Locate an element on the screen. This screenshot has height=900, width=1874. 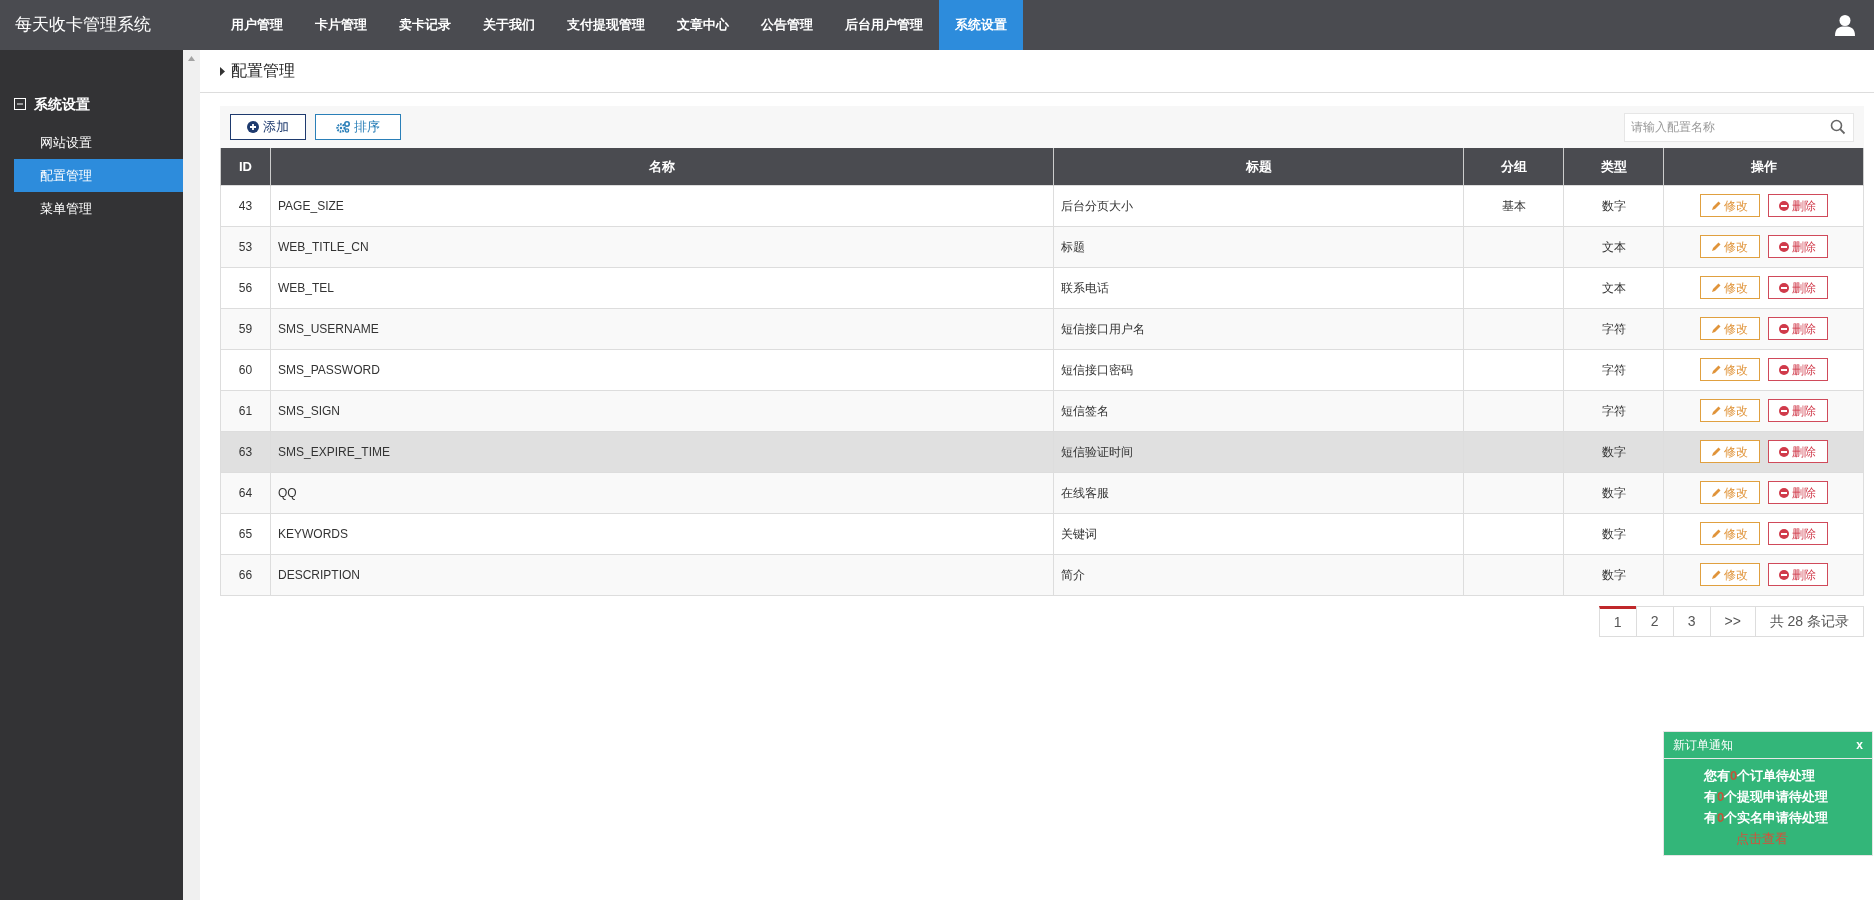
table-cell: 53 is located at coordinates (245, 246).